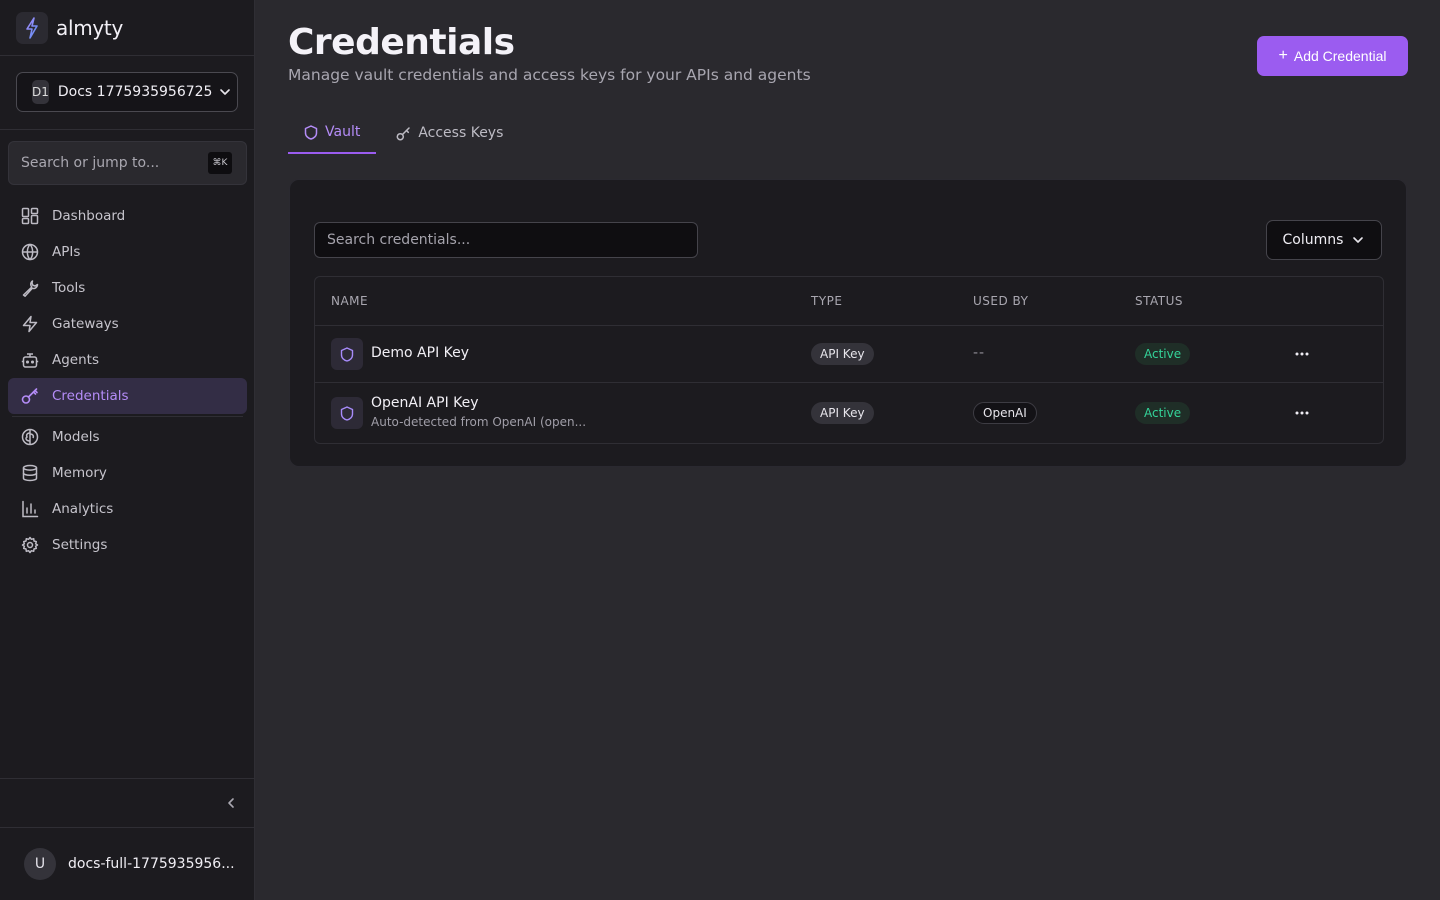  What do you see at coordinates (849, 301) in the screenshot?
I see `table-header: NAME TYPE USED BY STATUS` at bounding box center [849, 301].